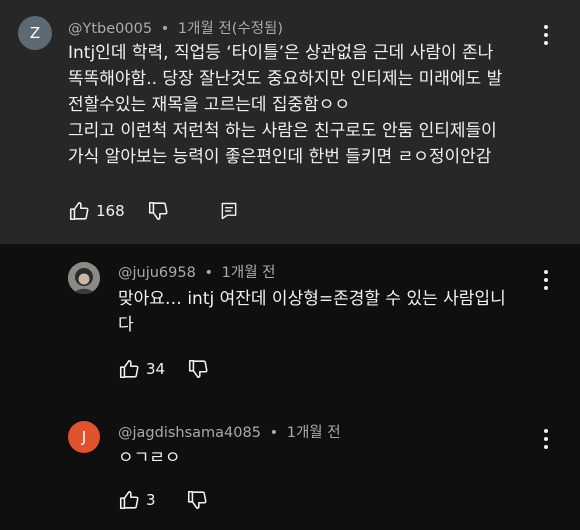 The height and width of the screenshot is (530, 580). I want to click on comment-timestamp: 1개월 전(수정됨), so click(230, 29).